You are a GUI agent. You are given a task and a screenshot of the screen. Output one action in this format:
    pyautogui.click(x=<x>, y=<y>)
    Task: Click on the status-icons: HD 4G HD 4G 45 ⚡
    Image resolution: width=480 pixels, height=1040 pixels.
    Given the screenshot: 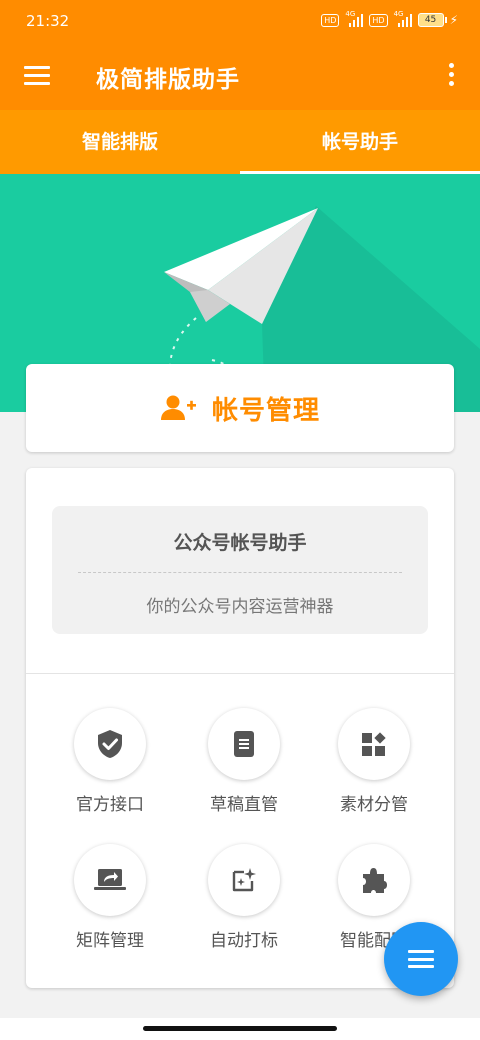 What is the action you would take?
    pyautogui.click(x=389, y=18)
    